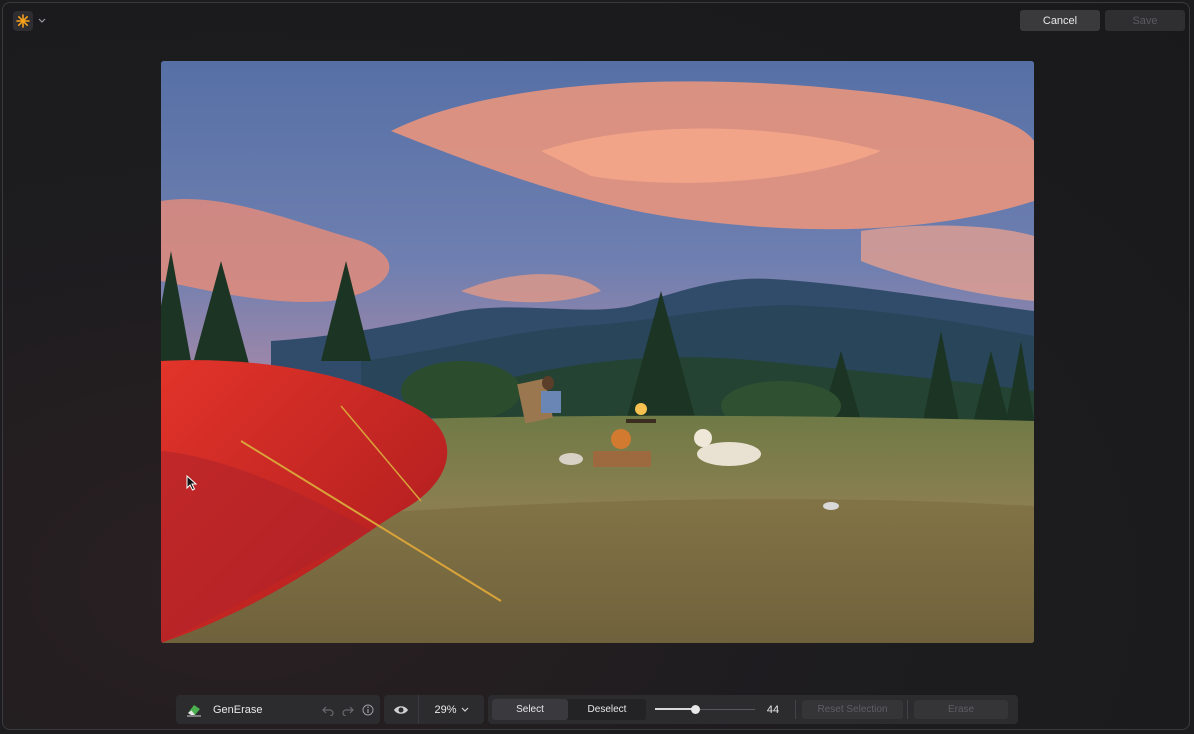  I want to click on tool-panel: GenErase, so click(278, 709).